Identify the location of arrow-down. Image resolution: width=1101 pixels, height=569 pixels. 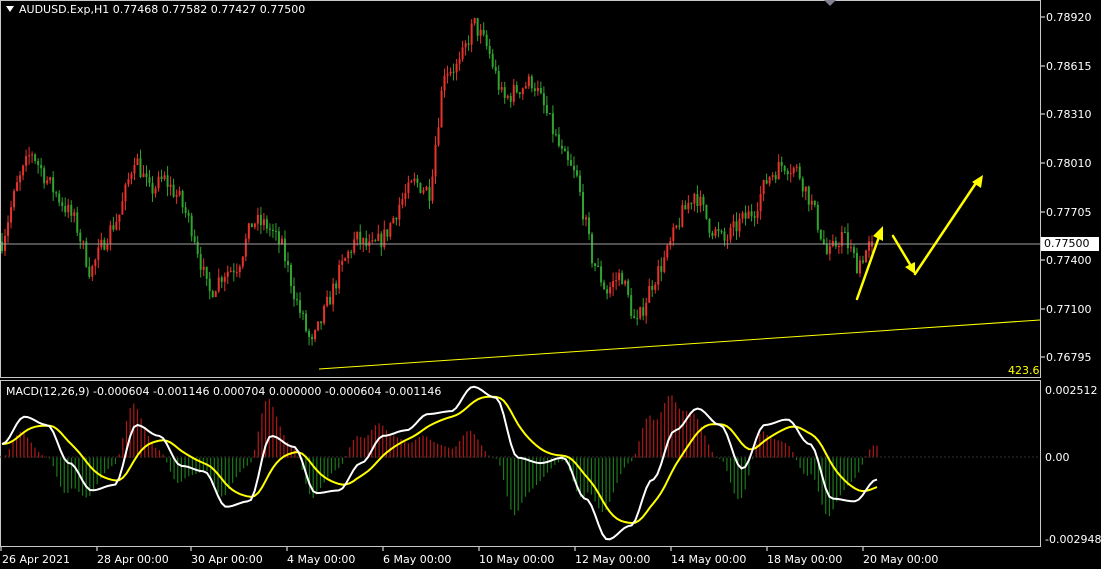
(902, 251).